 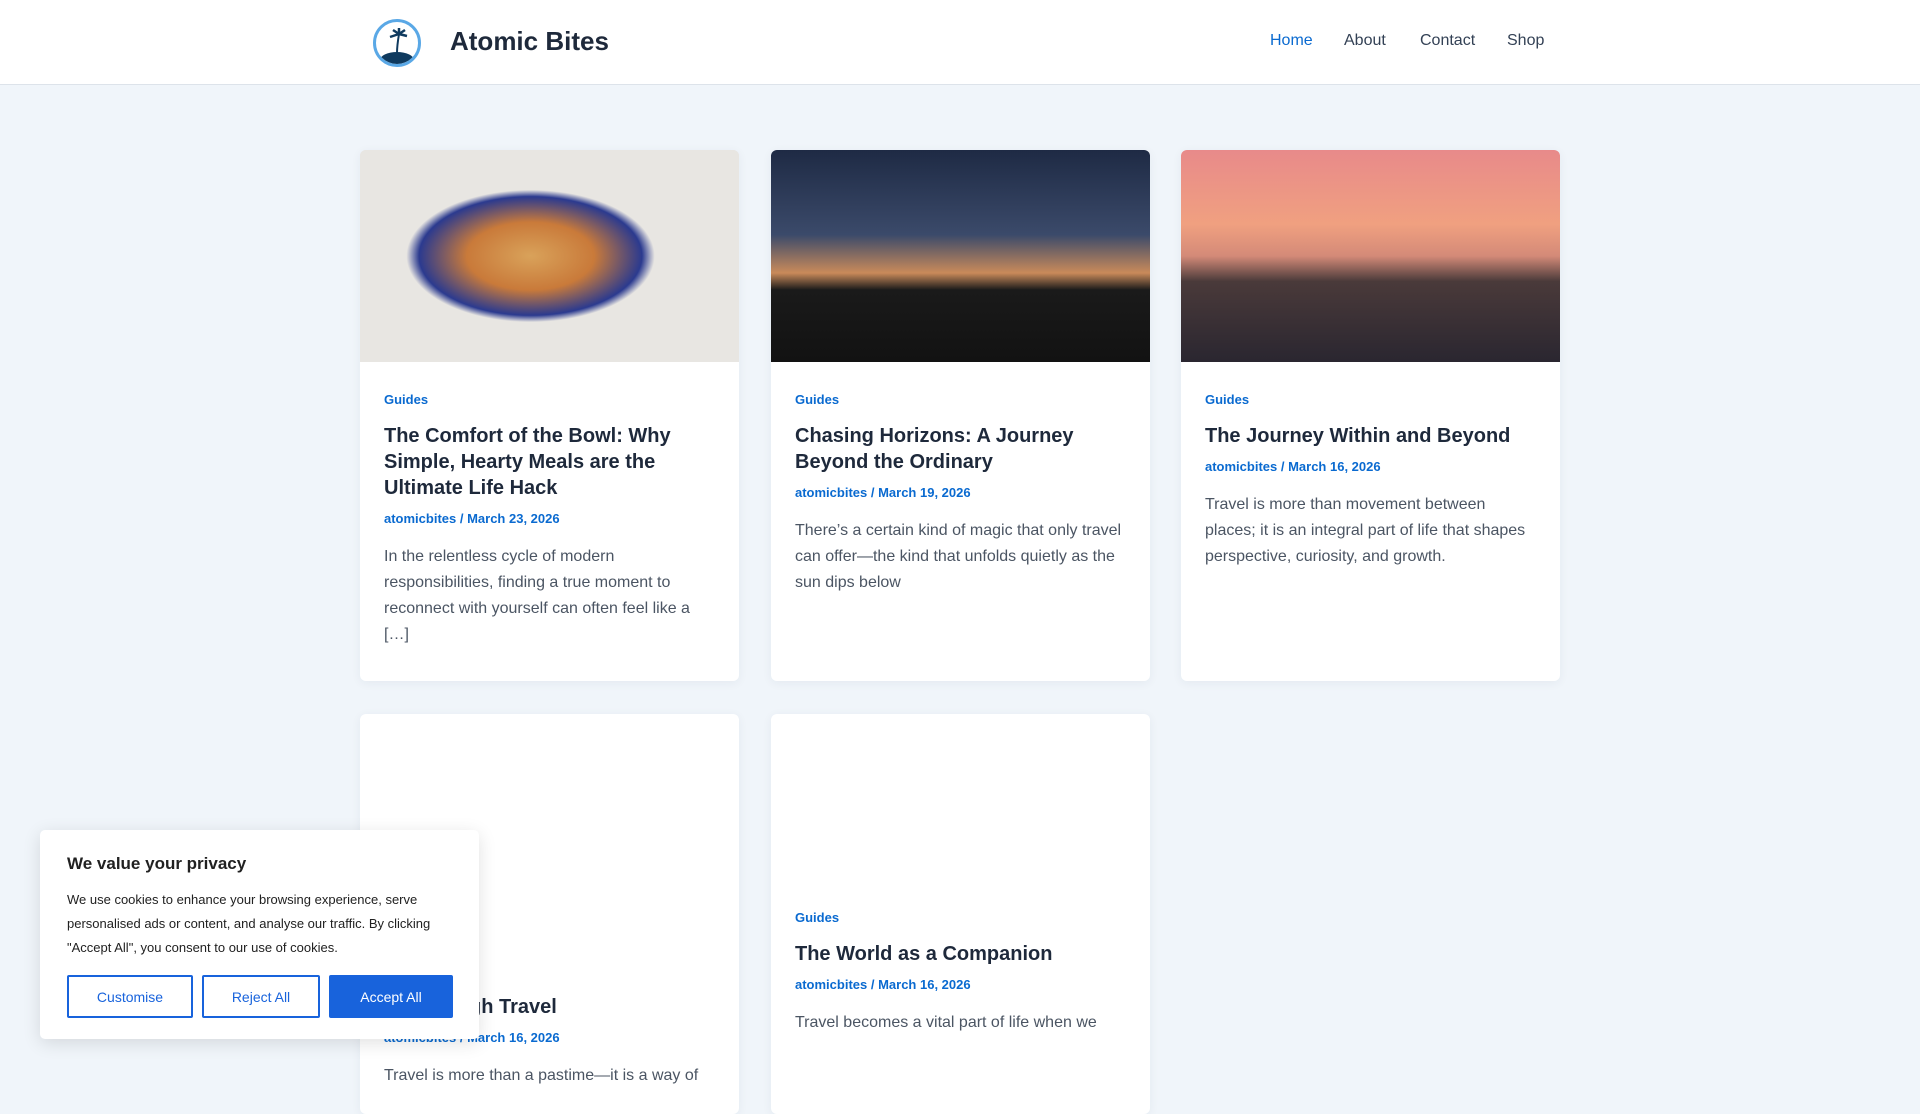 I want to click on reject-all-button: Reject All, so click(x=261, y=996).